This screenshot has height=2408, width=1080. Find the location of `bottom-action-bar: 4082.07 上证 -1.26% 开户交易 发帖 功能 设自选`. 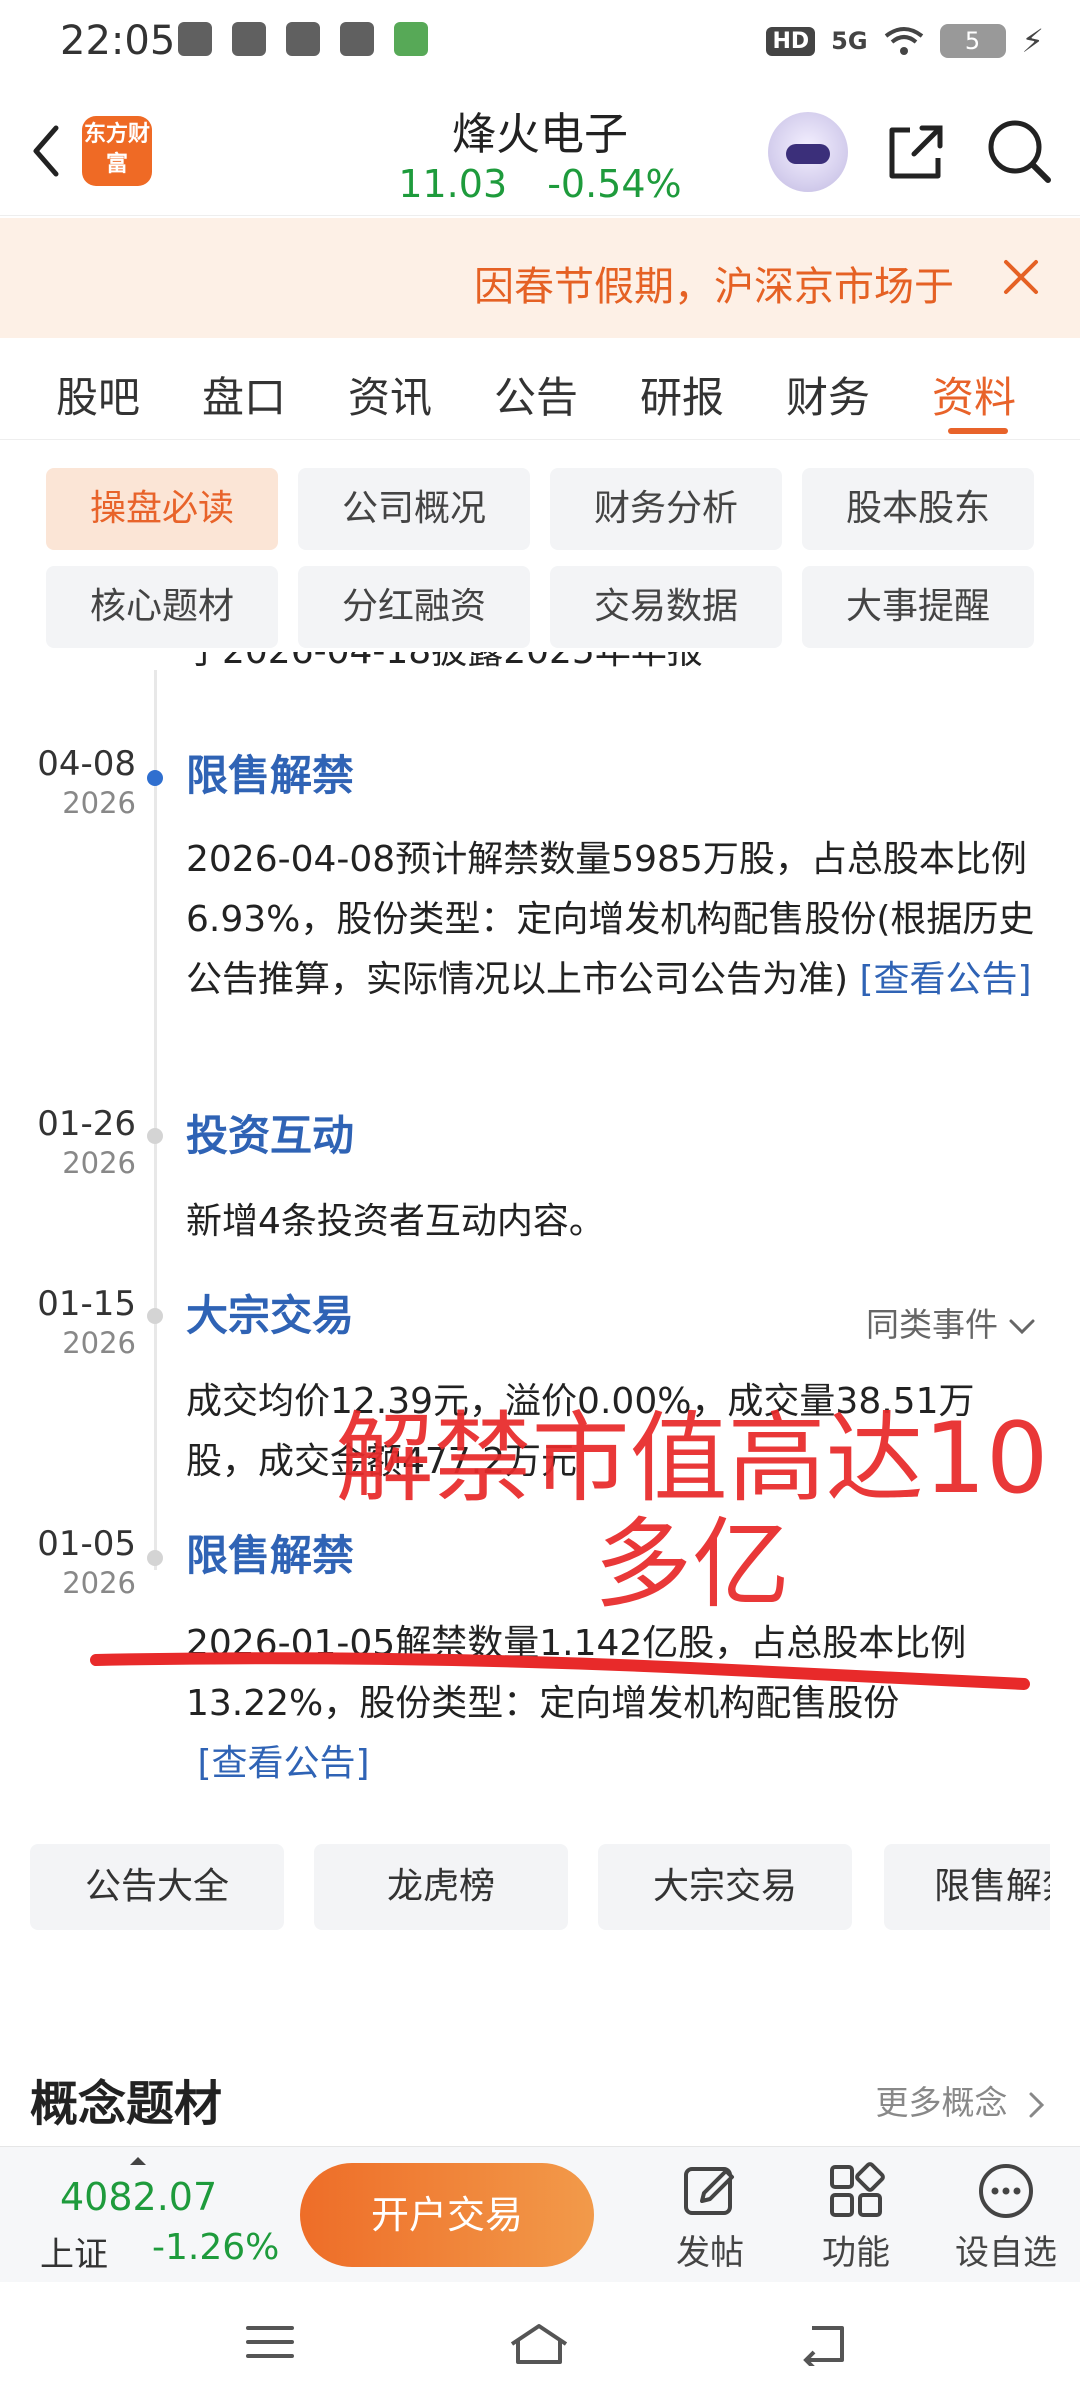

bottom-action-bar: 4082.07 上证 -1.26% 开户交易 发帖 功能 设自选 is located at coordinates (540, 2214).